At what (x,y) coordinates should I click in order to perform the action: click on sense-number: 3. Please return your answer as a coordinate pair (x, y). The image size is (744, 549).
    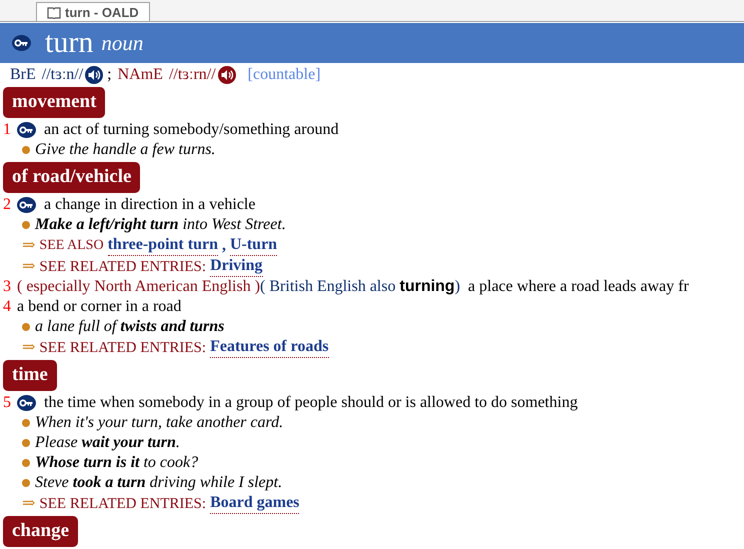
    Looking at the image, I should click on (7, 287).